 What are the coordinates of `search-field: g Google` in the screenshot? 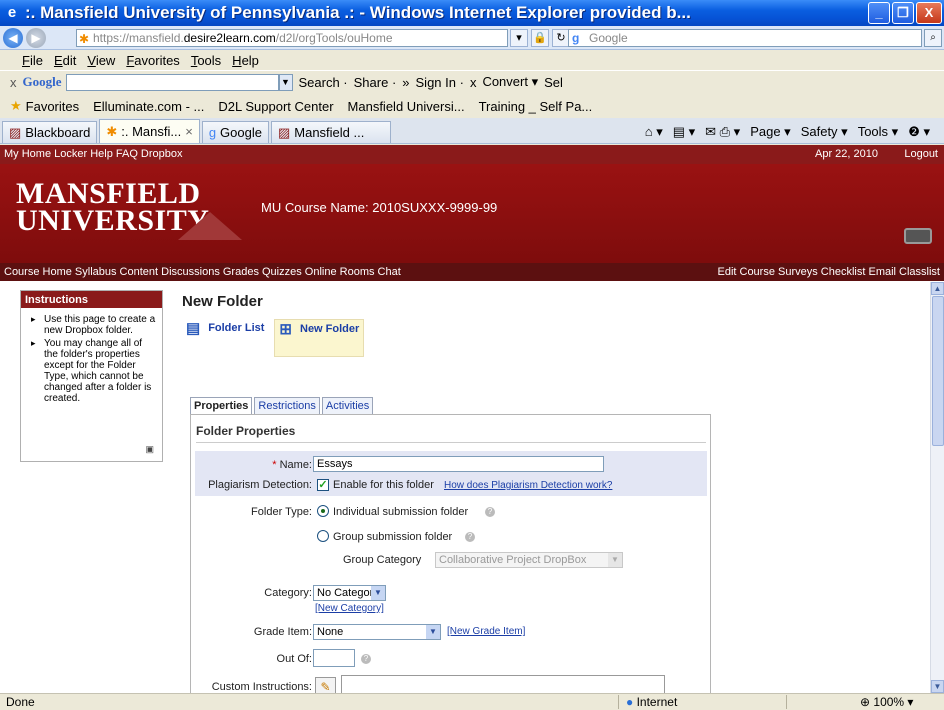 It's located at (745, 38).